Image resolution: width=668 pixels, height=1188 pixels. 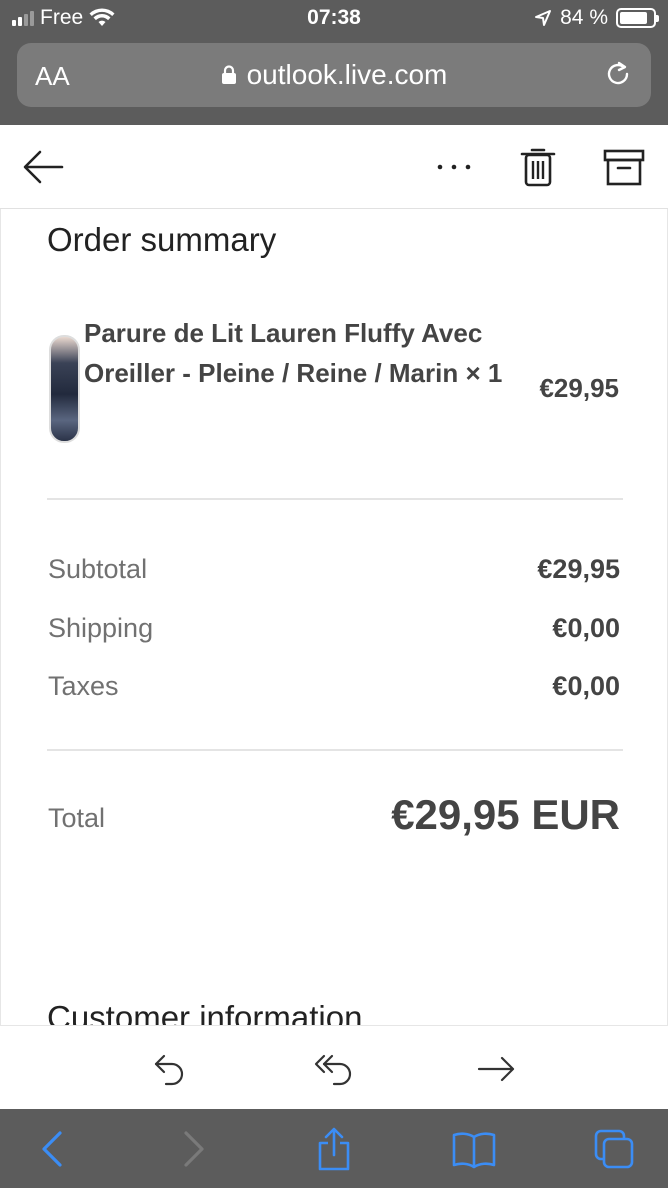 What do you see at coordinates (578, 569) in the screenshot?
I see `subtotal-value: €29,95` at bounding box center [578, 569].